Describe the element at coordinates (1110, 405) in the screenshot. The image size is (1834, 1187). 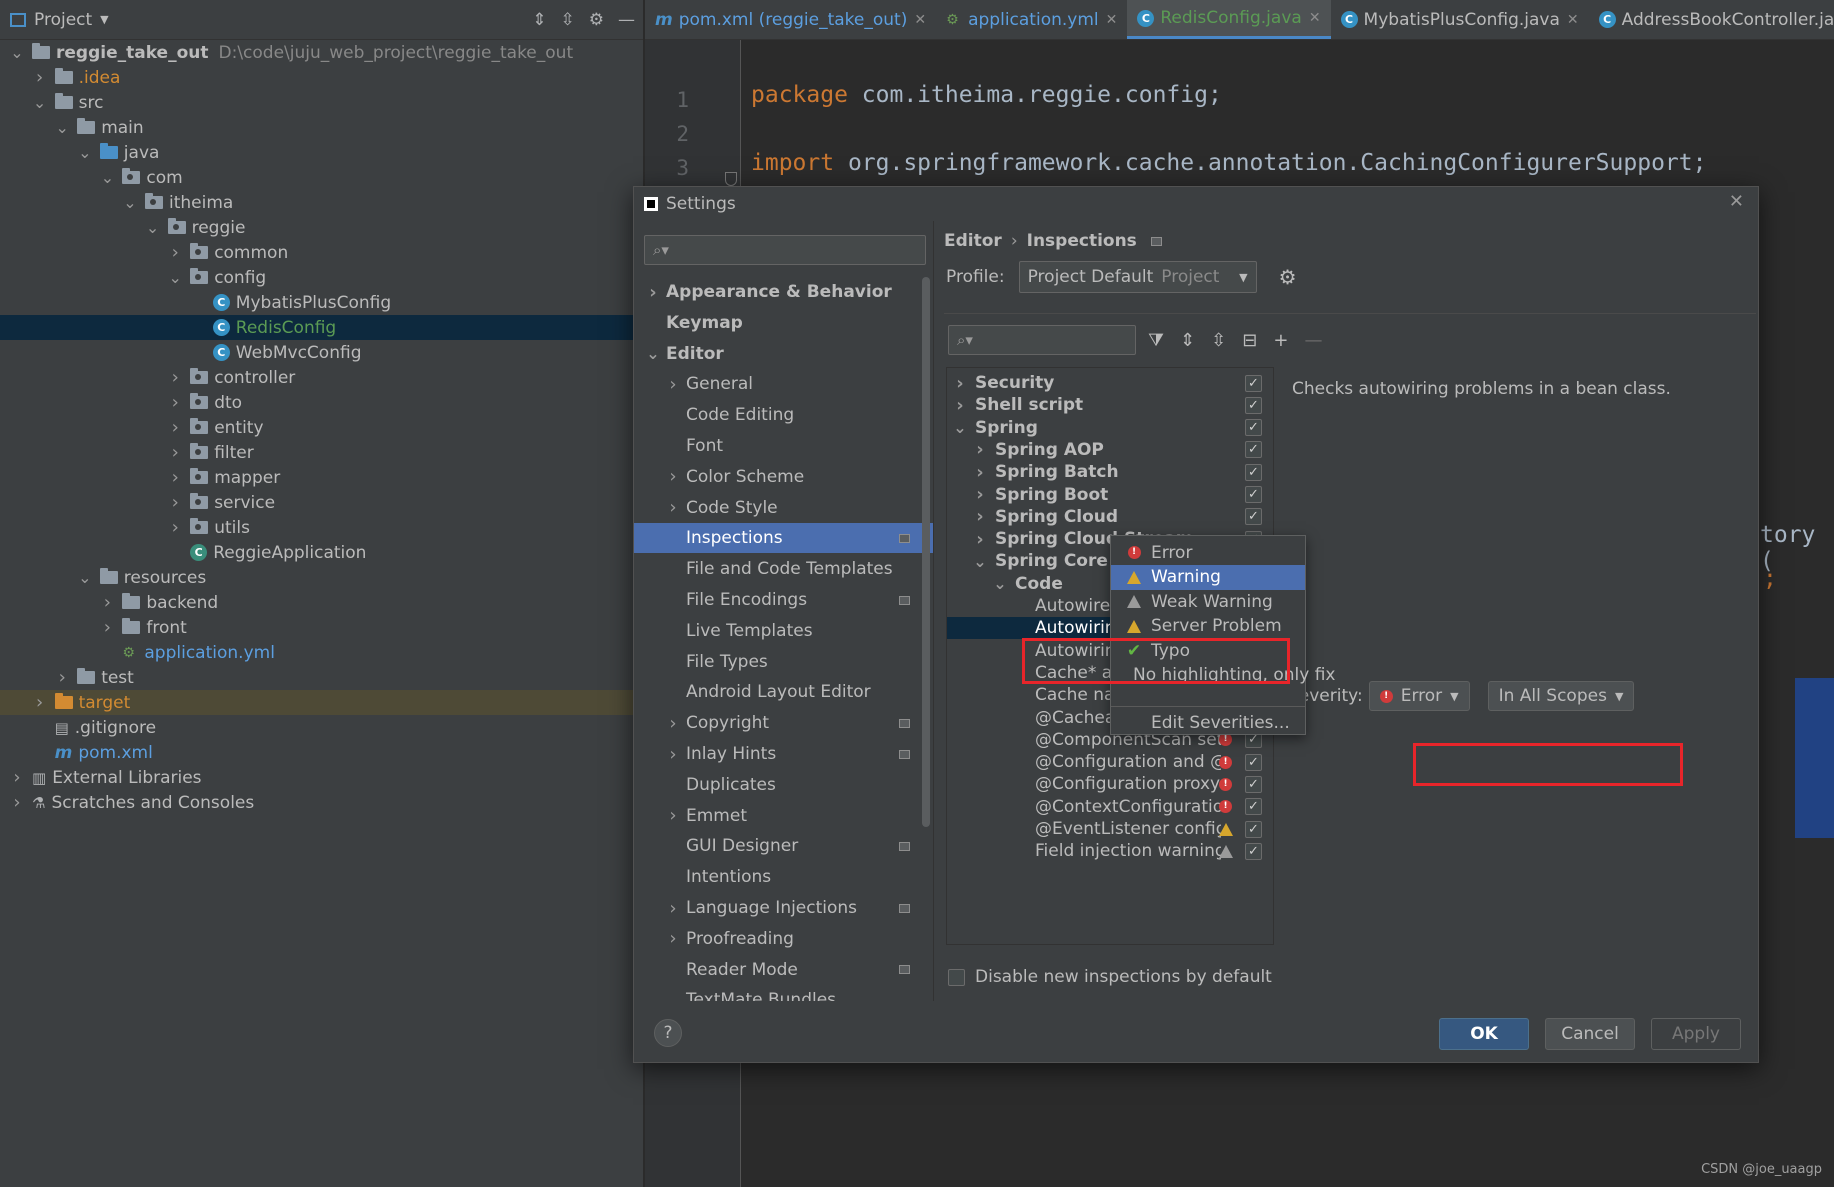
I see `inspection-row: › Shell script ✓` at that location.